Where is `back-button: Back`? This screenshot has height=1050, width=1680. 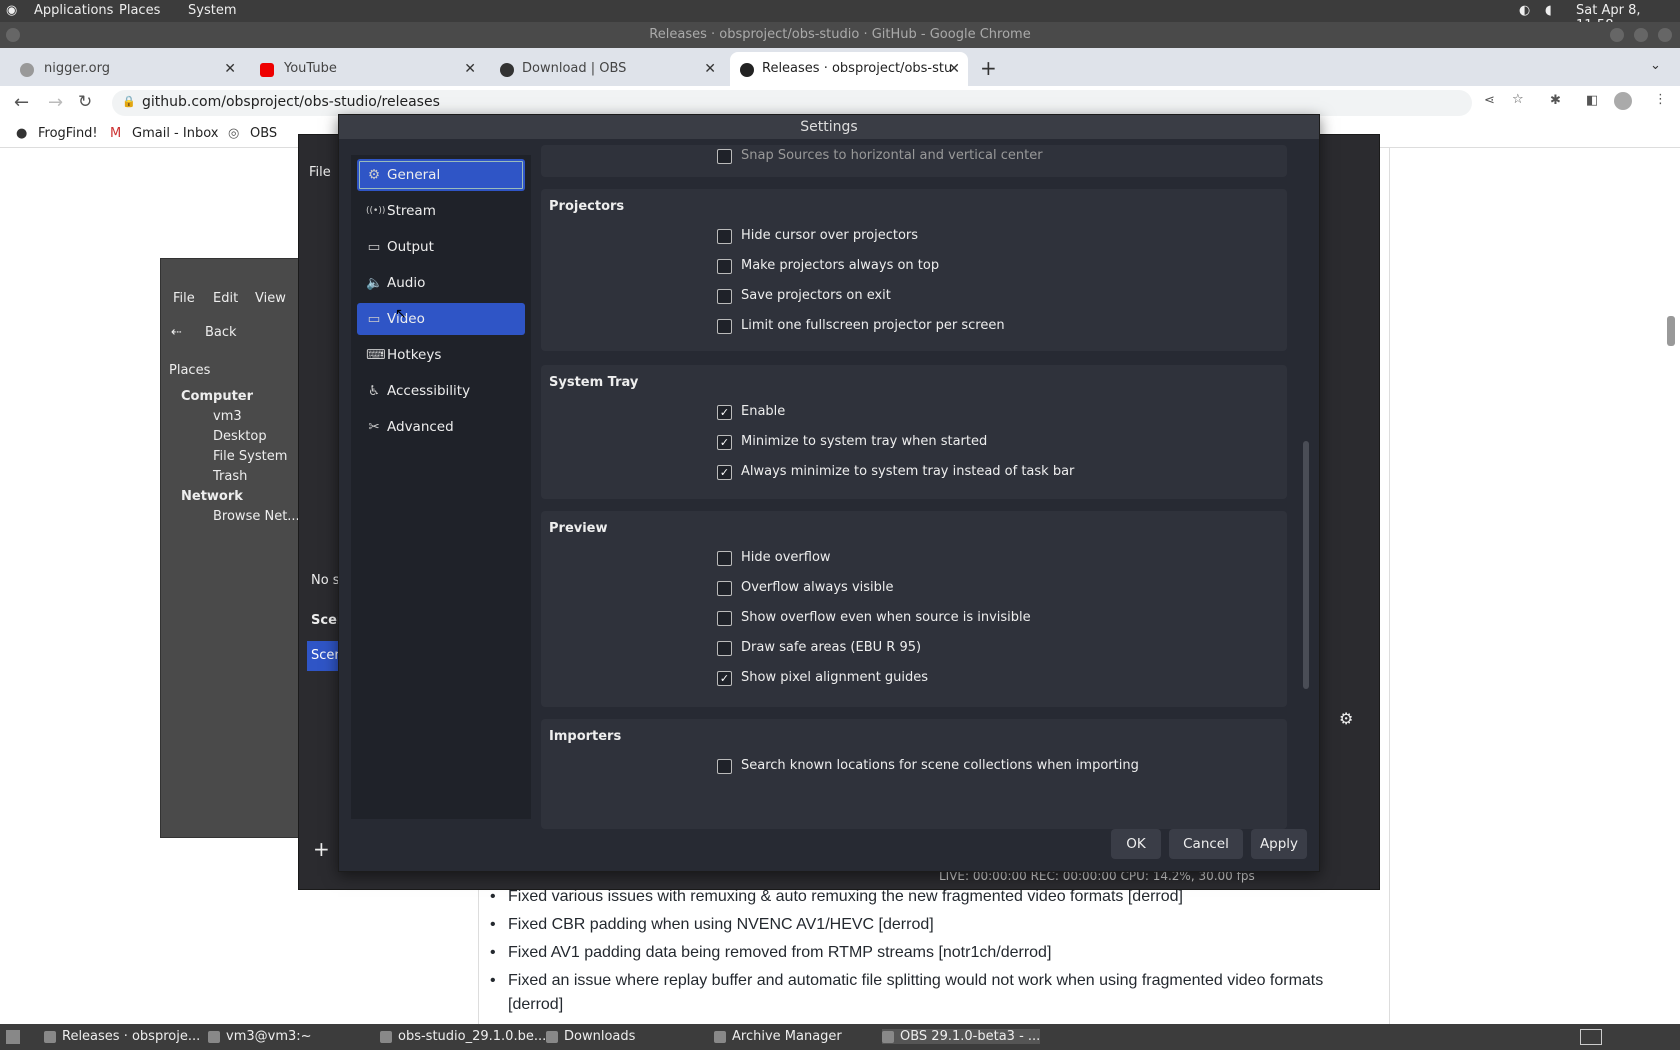
back-button: Back is located at coordinates (221, 332).